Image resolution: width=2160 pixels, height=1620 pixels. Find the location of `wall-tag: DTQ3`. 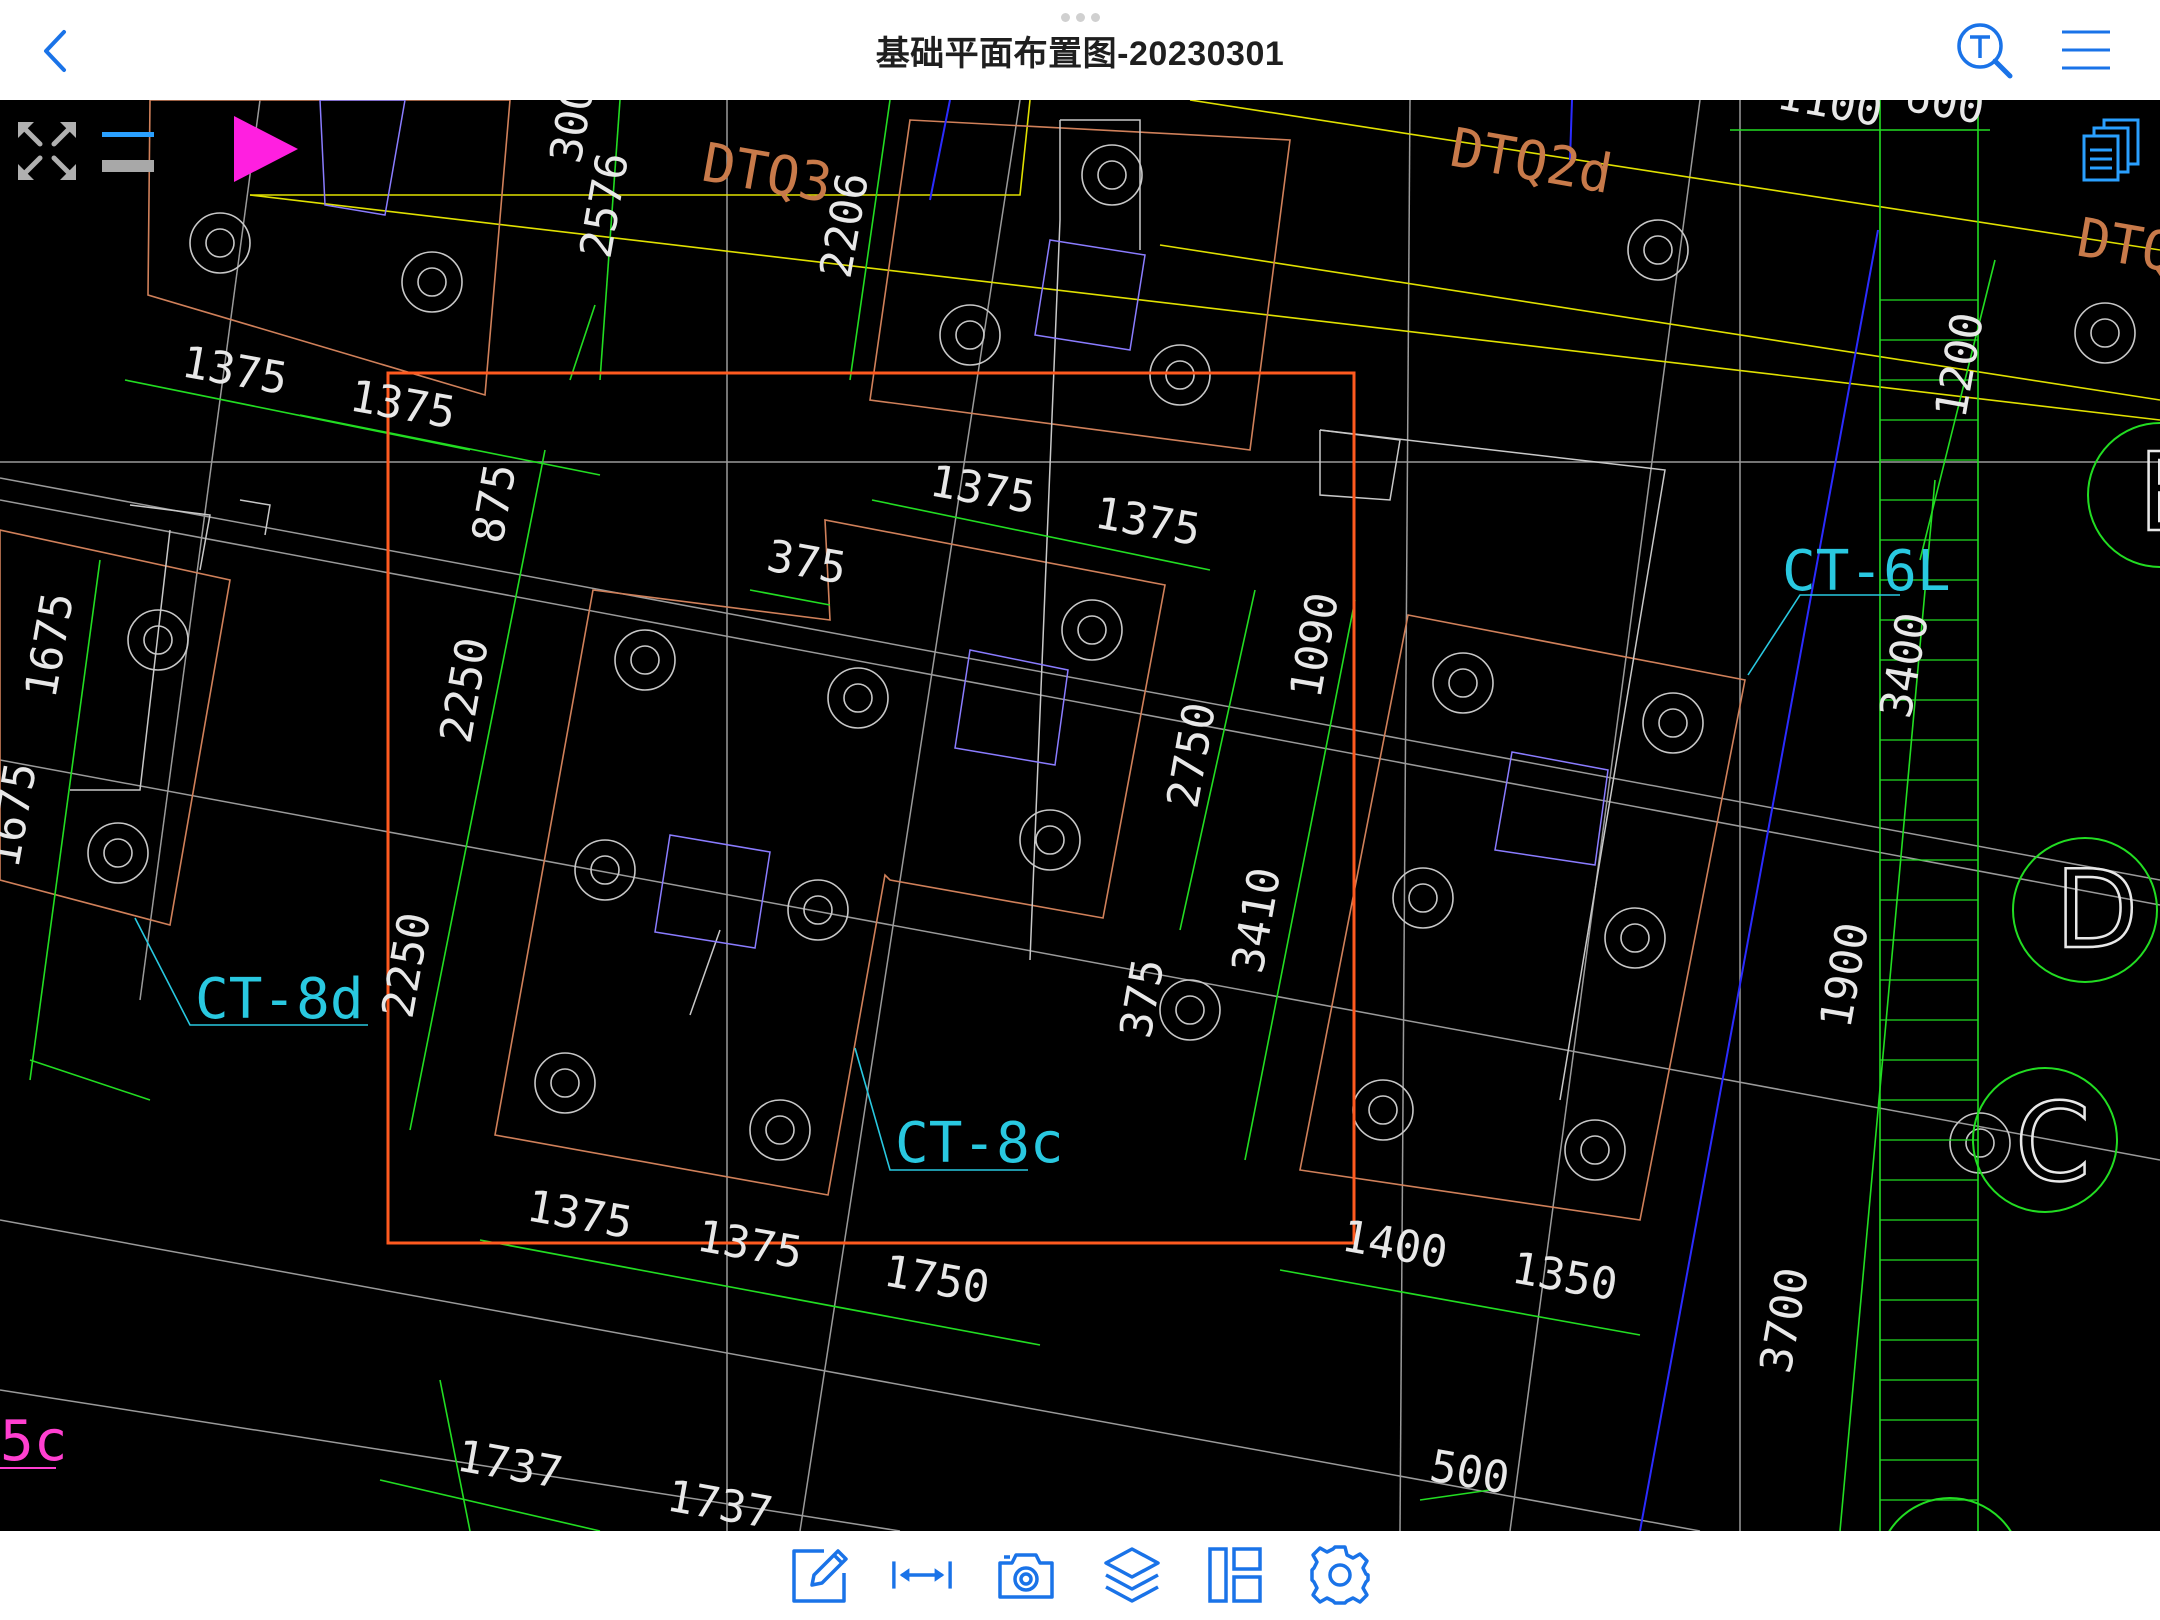

wall-tag: DTQ3 is located at coordinates (767, 173).